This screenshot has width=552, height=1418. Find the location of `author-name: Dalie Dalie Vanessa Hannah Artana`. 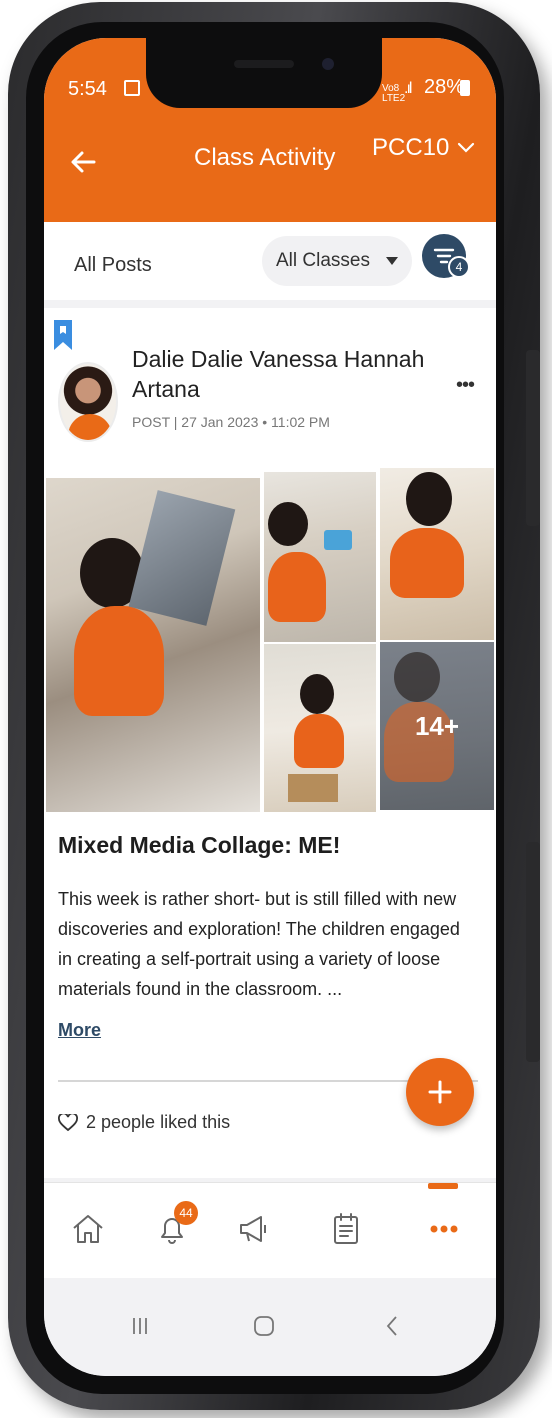

author-name: Dalie Dalie Vanessa Hannah Artana is located at coordinates (282, 374).